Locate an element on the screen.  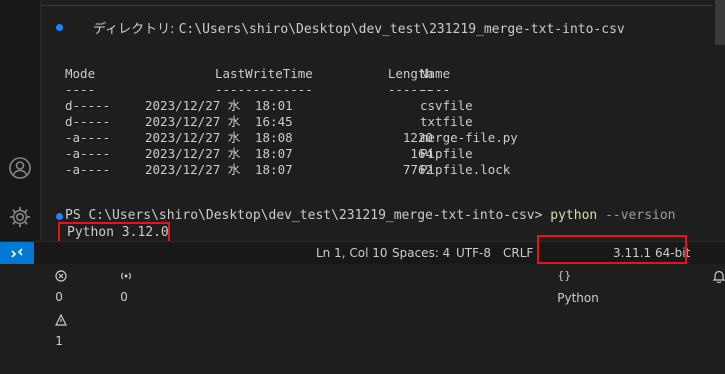
table-row: -a---- 2023/12/27 水 18:07 164 Pipfile is located at coordinates (269, 154).